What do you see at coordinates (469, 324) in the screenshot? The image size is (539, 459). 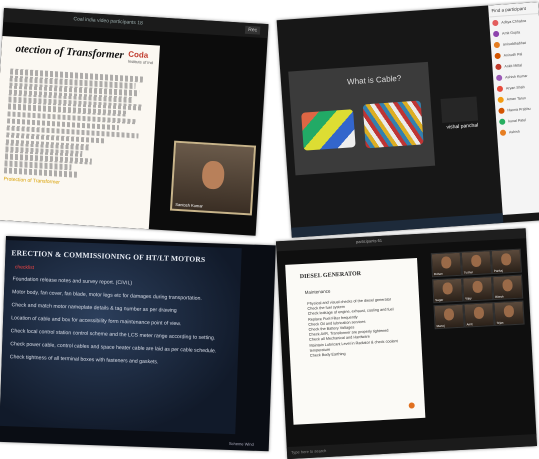 I see `tile-name: Amit` at bounding box center [469, 324].